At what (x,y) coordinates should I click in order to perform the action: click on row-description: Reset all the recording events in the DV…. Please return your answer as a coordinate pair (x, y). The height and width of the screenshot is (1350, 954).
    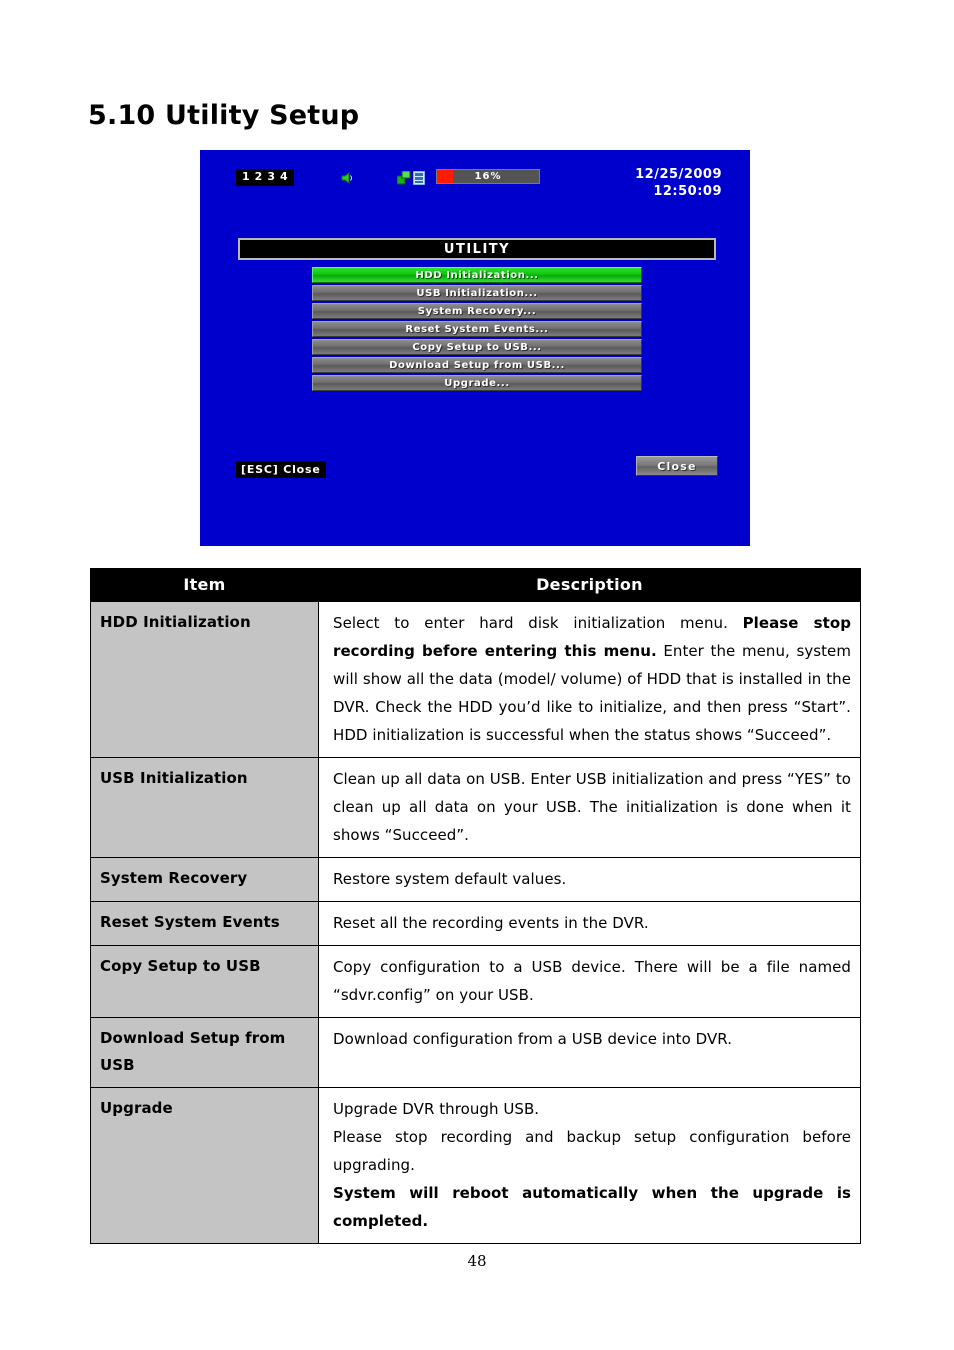
    Looking at the image, I should click on (589, 923).